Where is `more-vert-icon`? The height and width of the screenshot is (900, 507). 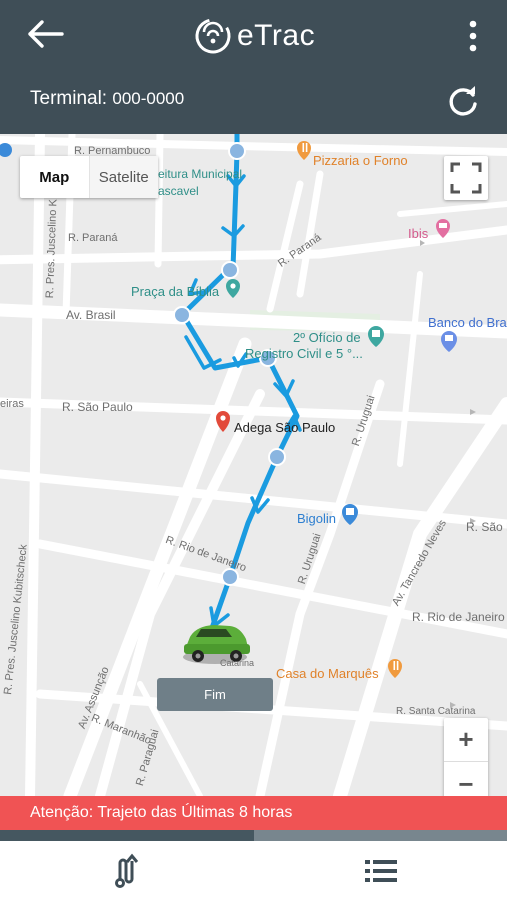 more-vert-icon is located at coordinates (473, 36).